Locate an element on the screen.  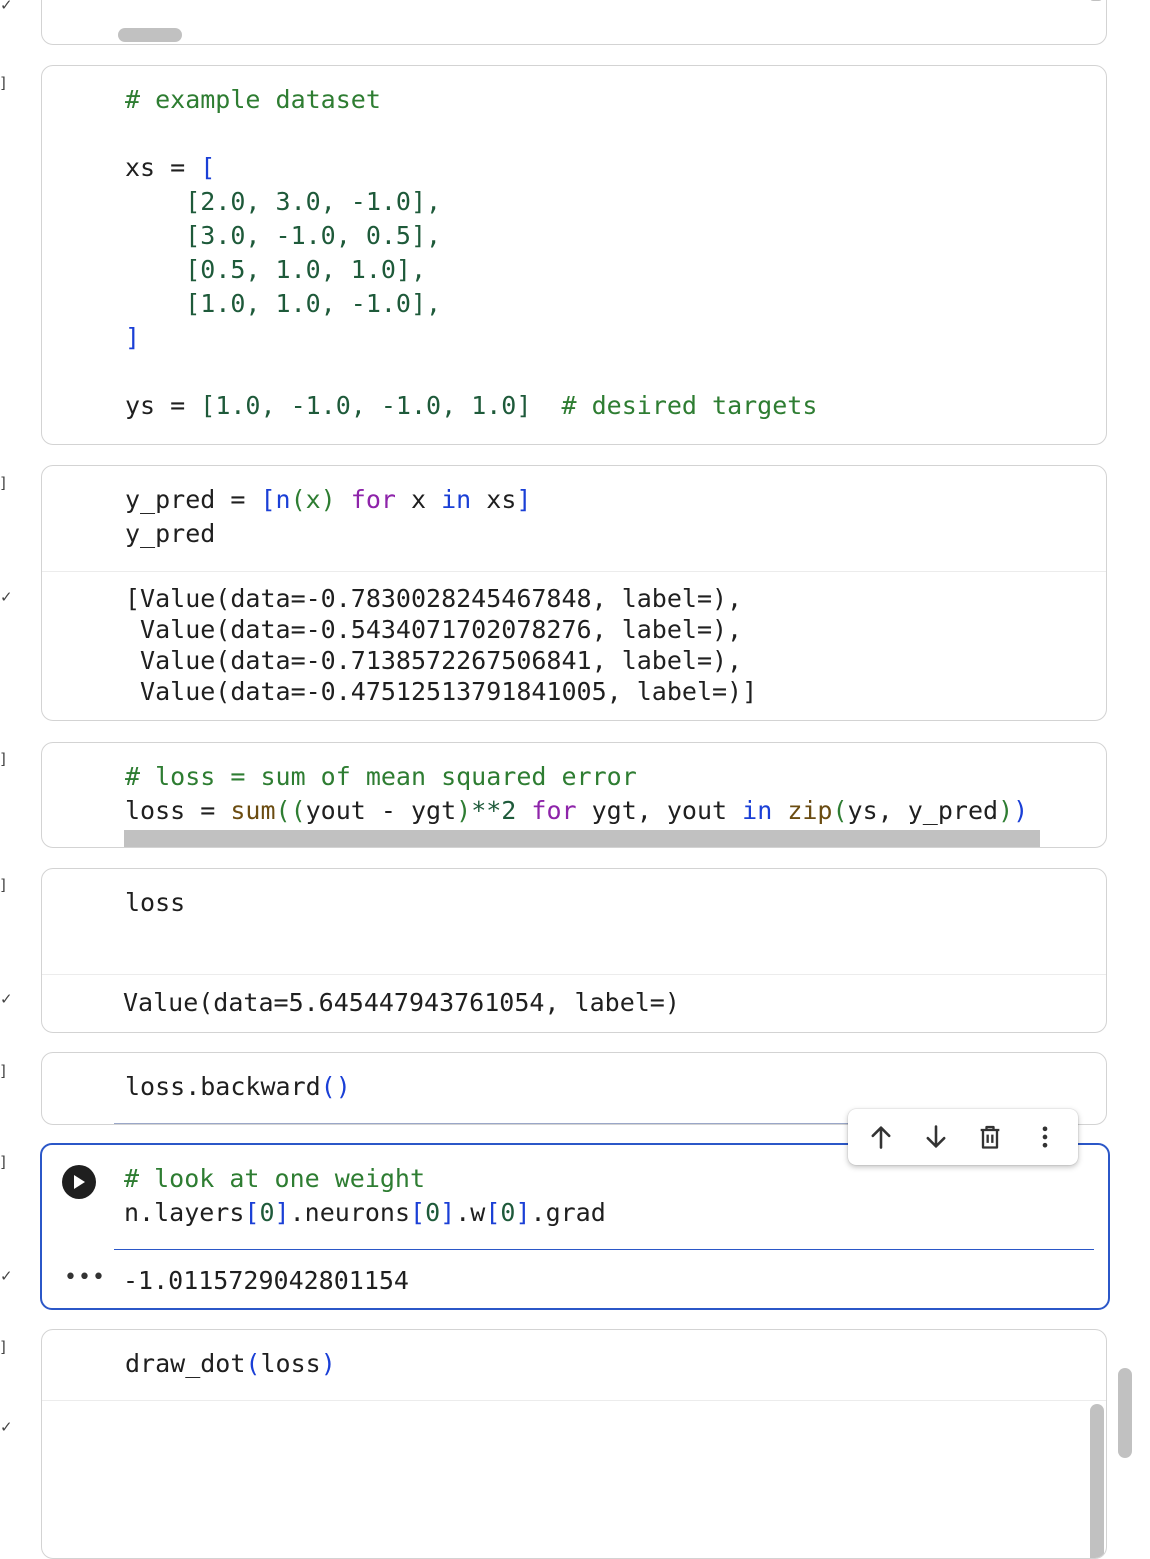
play-icon is located at coordinates (79, 1182).